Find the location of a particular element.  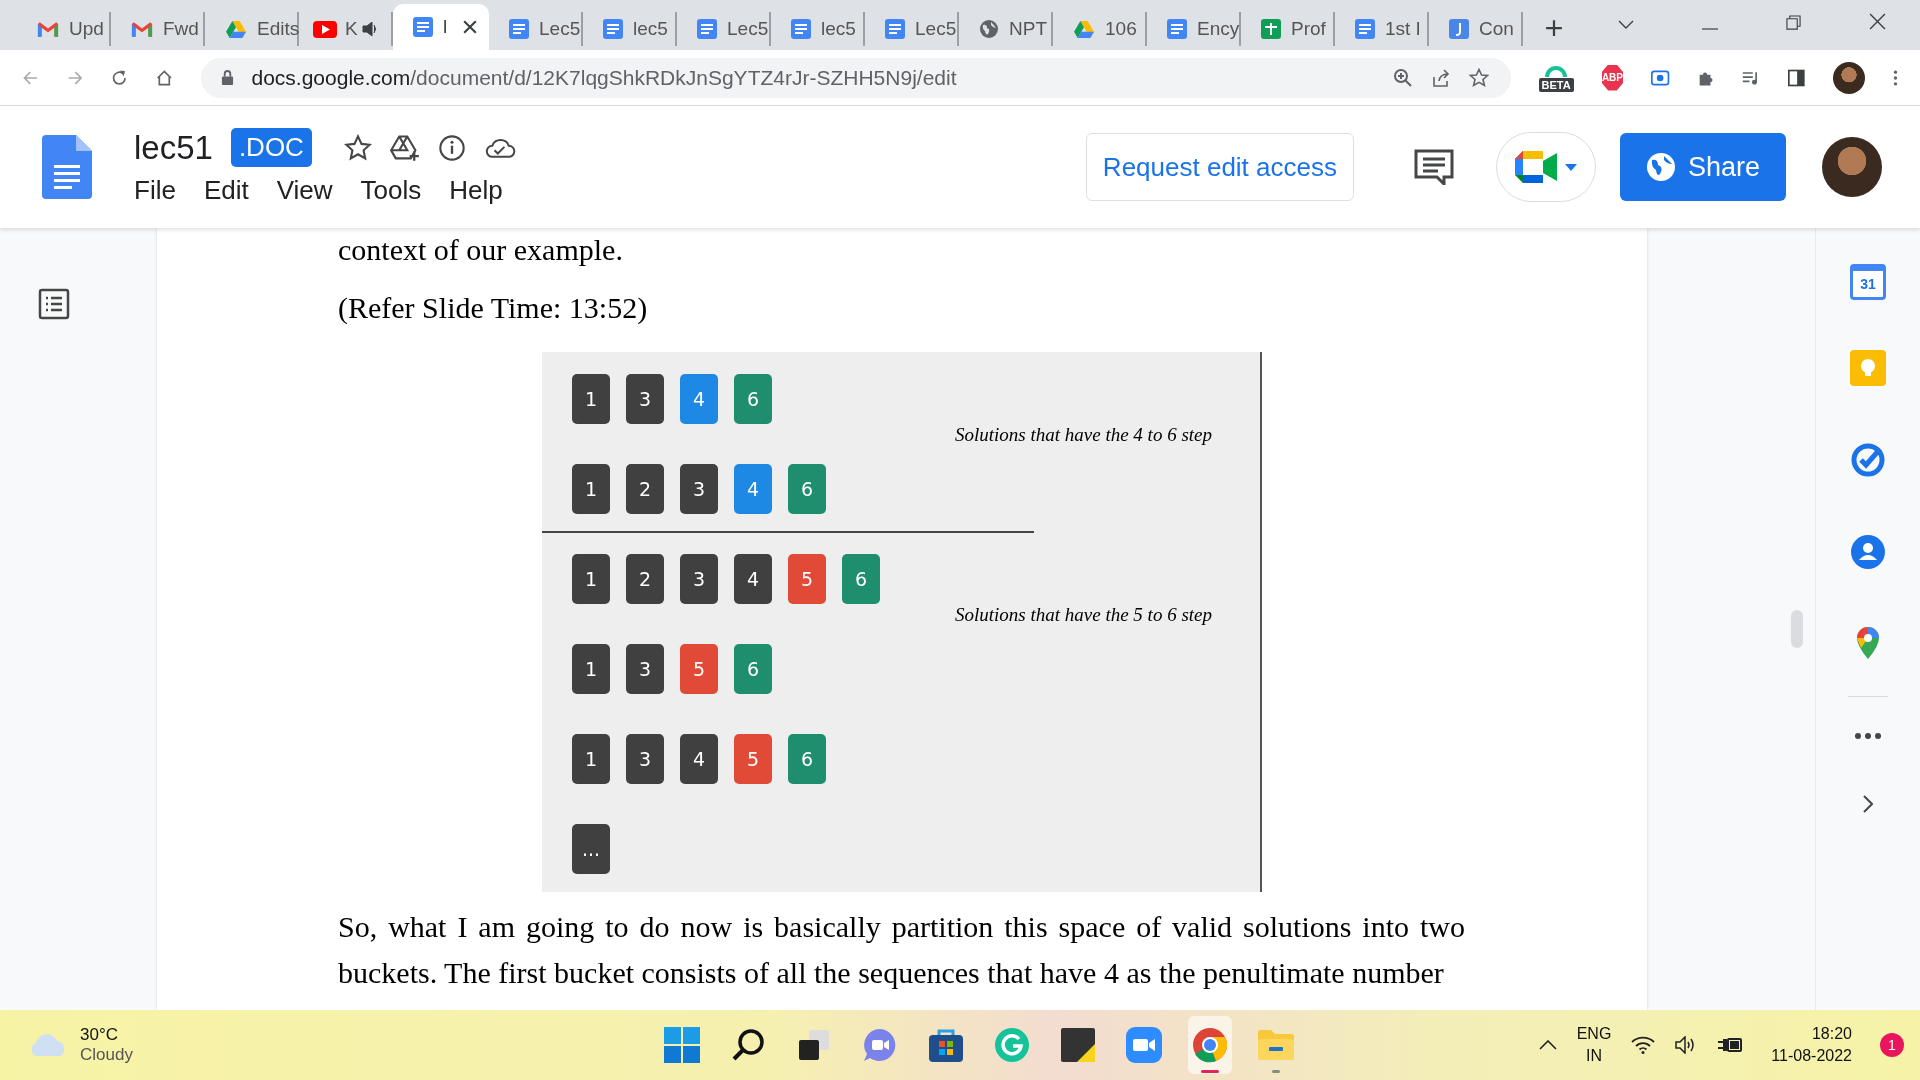

contact-icon is located at coordinates (1868, 552).